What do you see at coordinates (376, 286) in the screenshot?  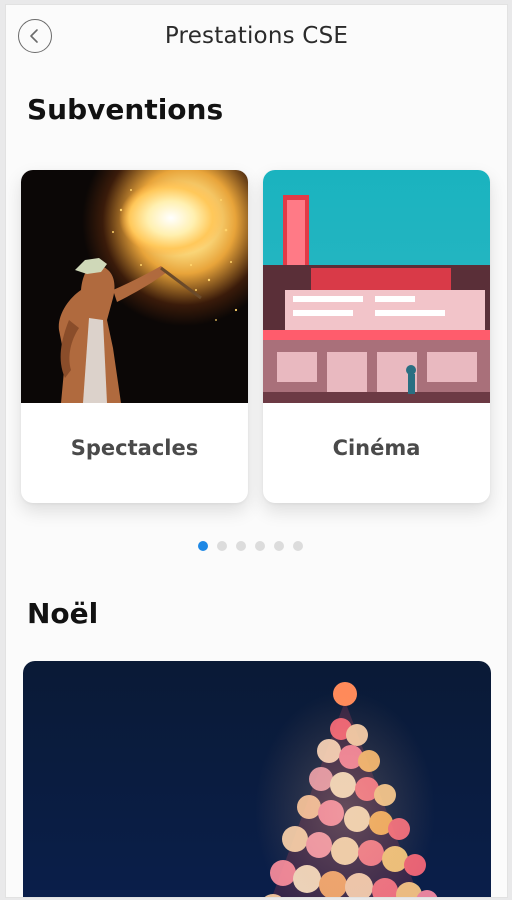 I see `cinema-image` at bounding box center [376, 286].